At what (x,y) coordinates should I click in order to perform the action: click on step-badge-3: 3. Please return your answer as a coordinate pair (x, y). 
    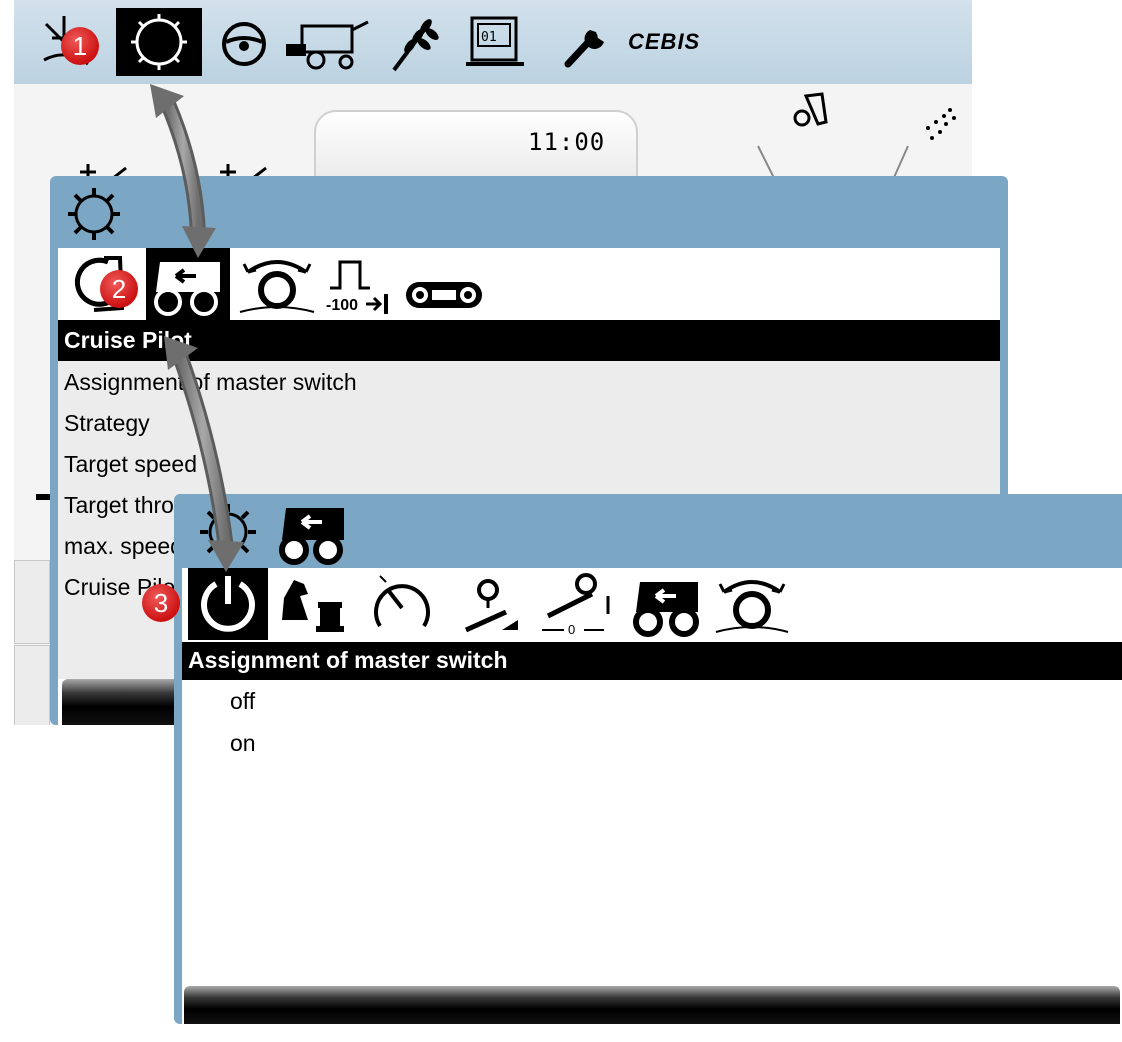
    Looking at the image, I should click on (161, 603).